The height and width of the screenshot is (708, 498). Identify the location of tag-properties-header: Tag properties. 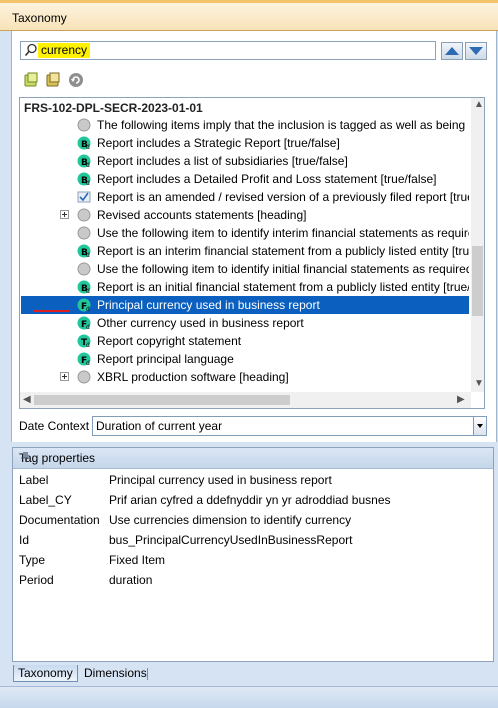
(253, 458).